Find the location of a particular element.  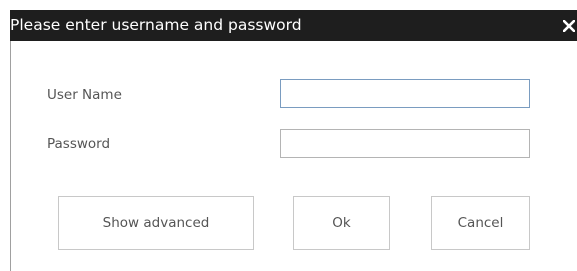

show-advanced-button: Show advanced is located at coordinates (156, 223).